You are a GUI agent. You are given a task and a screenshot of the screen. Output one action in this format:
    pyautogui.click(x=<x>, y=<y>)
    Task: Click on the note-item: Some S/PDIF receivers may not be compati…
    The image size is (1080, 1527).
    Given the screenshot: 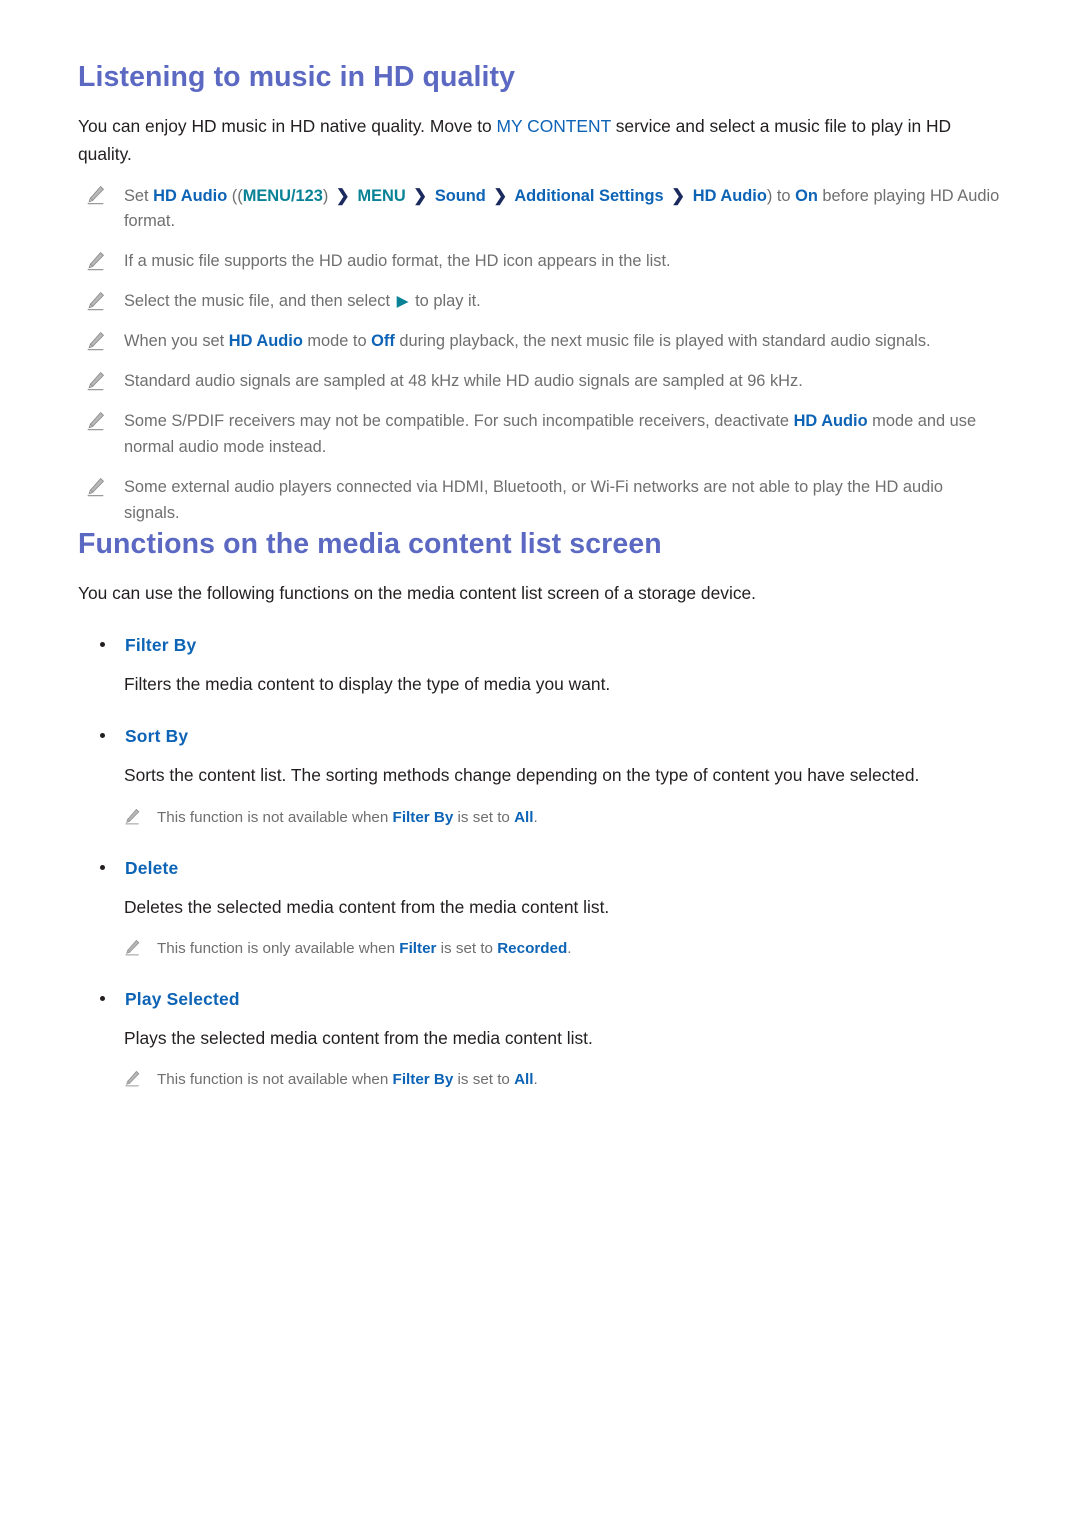 What is the action you would take?
    pyautogui.click(x=543, y=435)
    